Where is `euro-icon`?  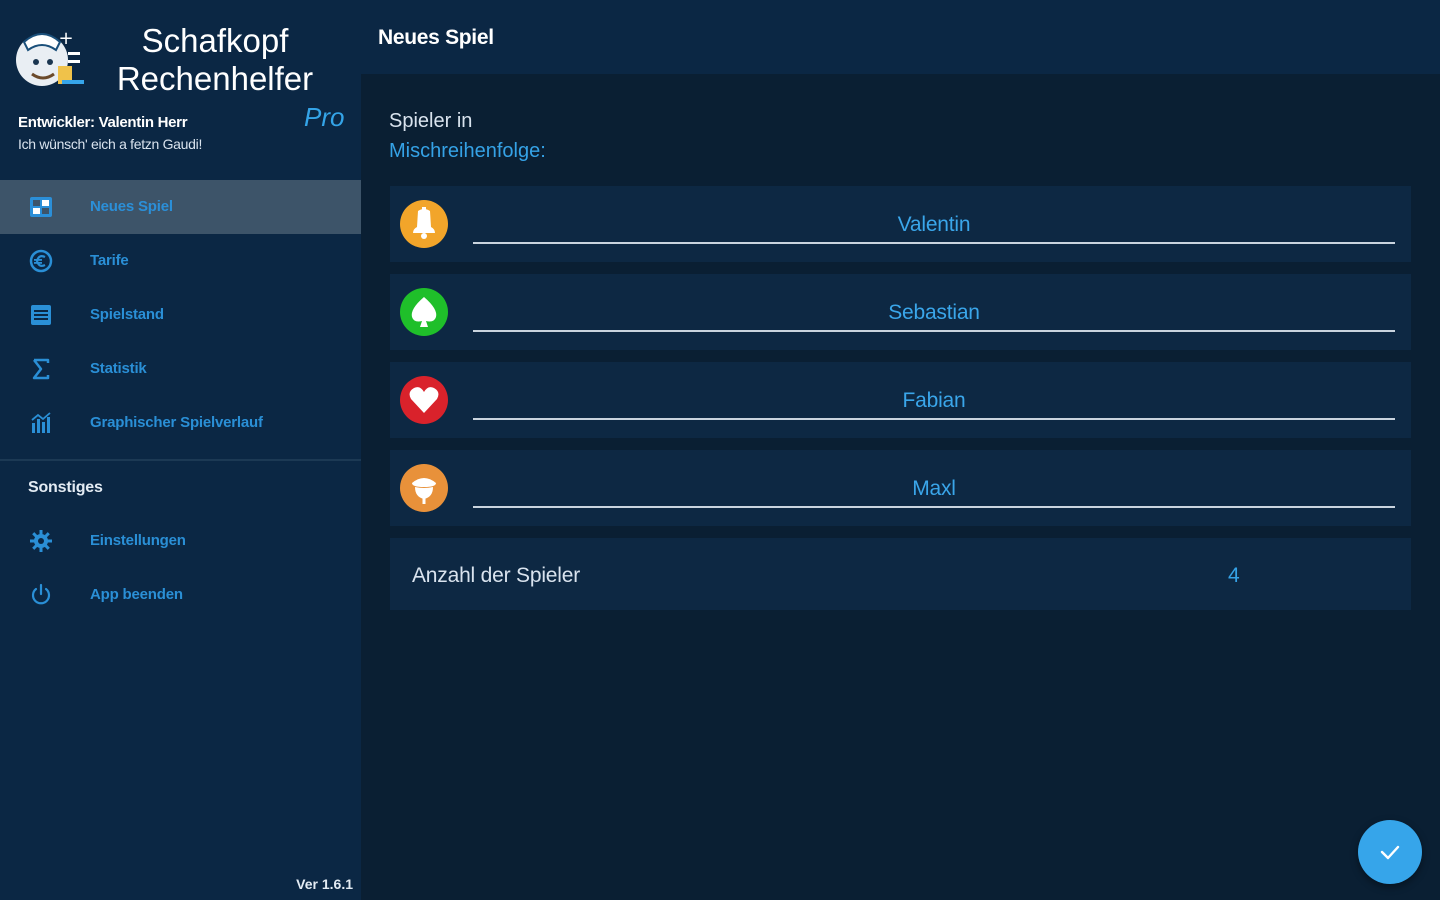 euro-icon is located at coordinates (41, 261).